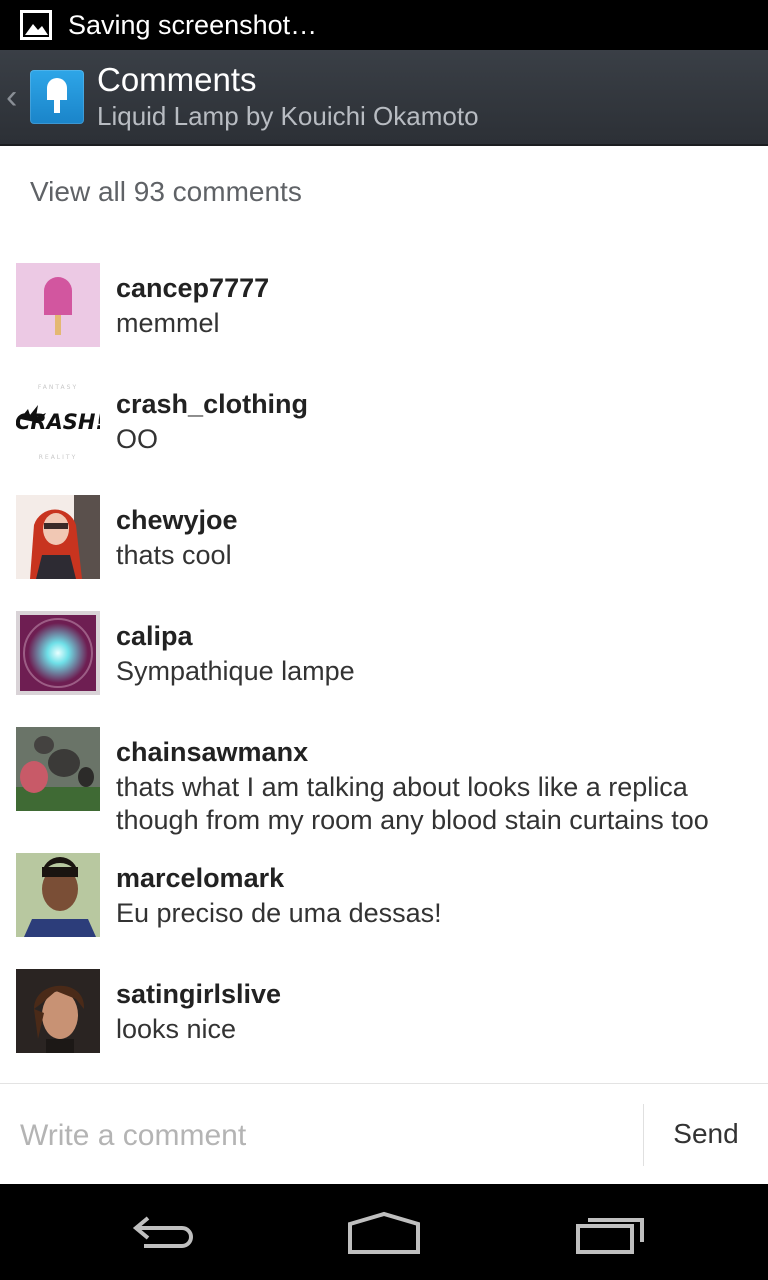 The width and height of the screenshot is (768, 1280). What do you see at coordinates (166, 192) in the screenshot?
I see `view-all-comments-link: View all 93 comments` at bounding box center [166, 192].